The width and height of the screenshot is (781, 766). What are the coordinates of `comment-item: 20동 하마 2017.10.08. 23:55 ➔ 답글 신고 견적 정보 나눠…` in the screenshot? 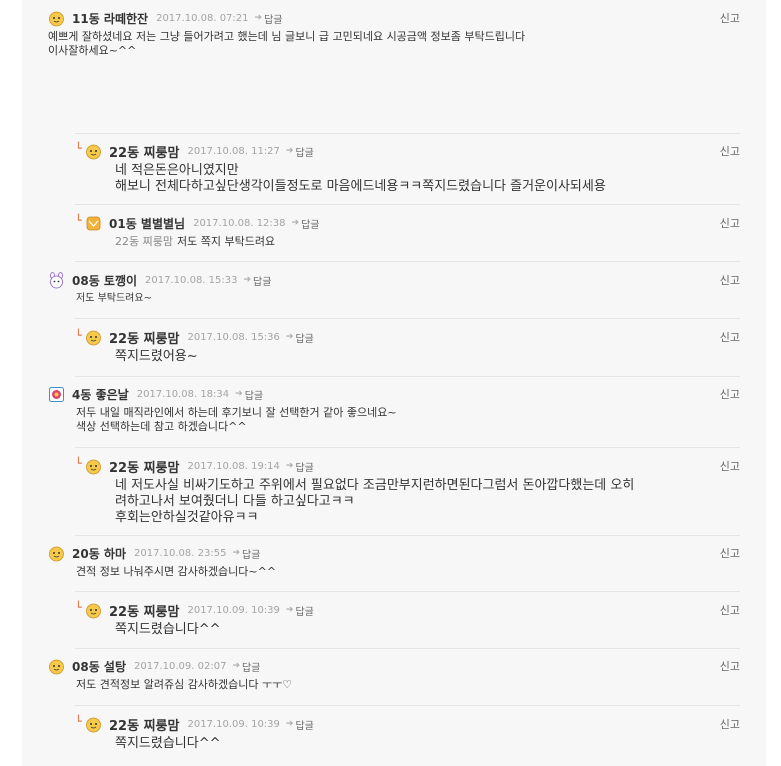 It's located at (394, 562).